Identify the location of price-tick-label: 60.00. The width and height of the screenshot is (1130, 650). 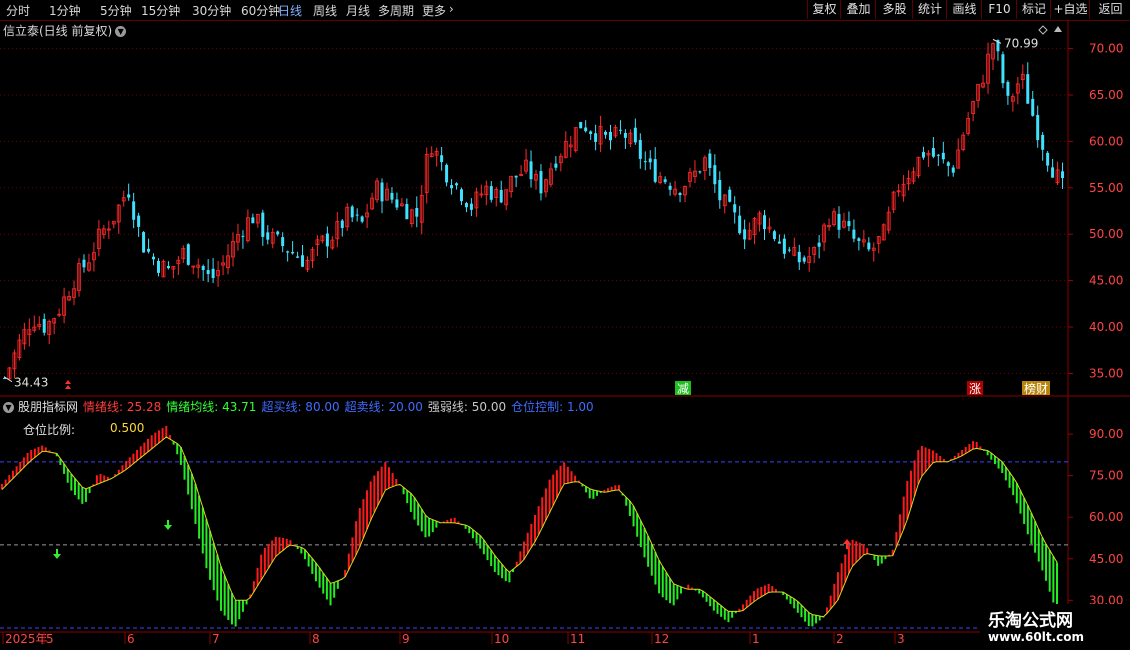
(1106, 141).